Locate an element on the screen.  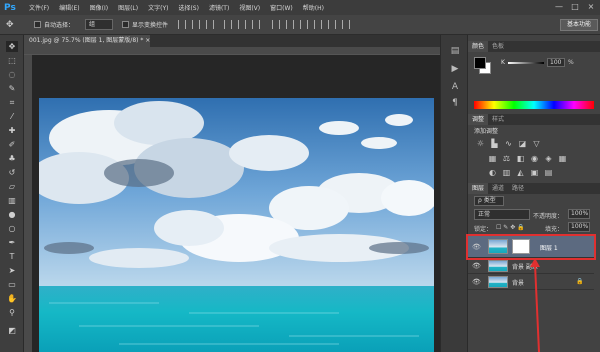
photo-filter-icon: ◉ is located at coordinates (534, 158).